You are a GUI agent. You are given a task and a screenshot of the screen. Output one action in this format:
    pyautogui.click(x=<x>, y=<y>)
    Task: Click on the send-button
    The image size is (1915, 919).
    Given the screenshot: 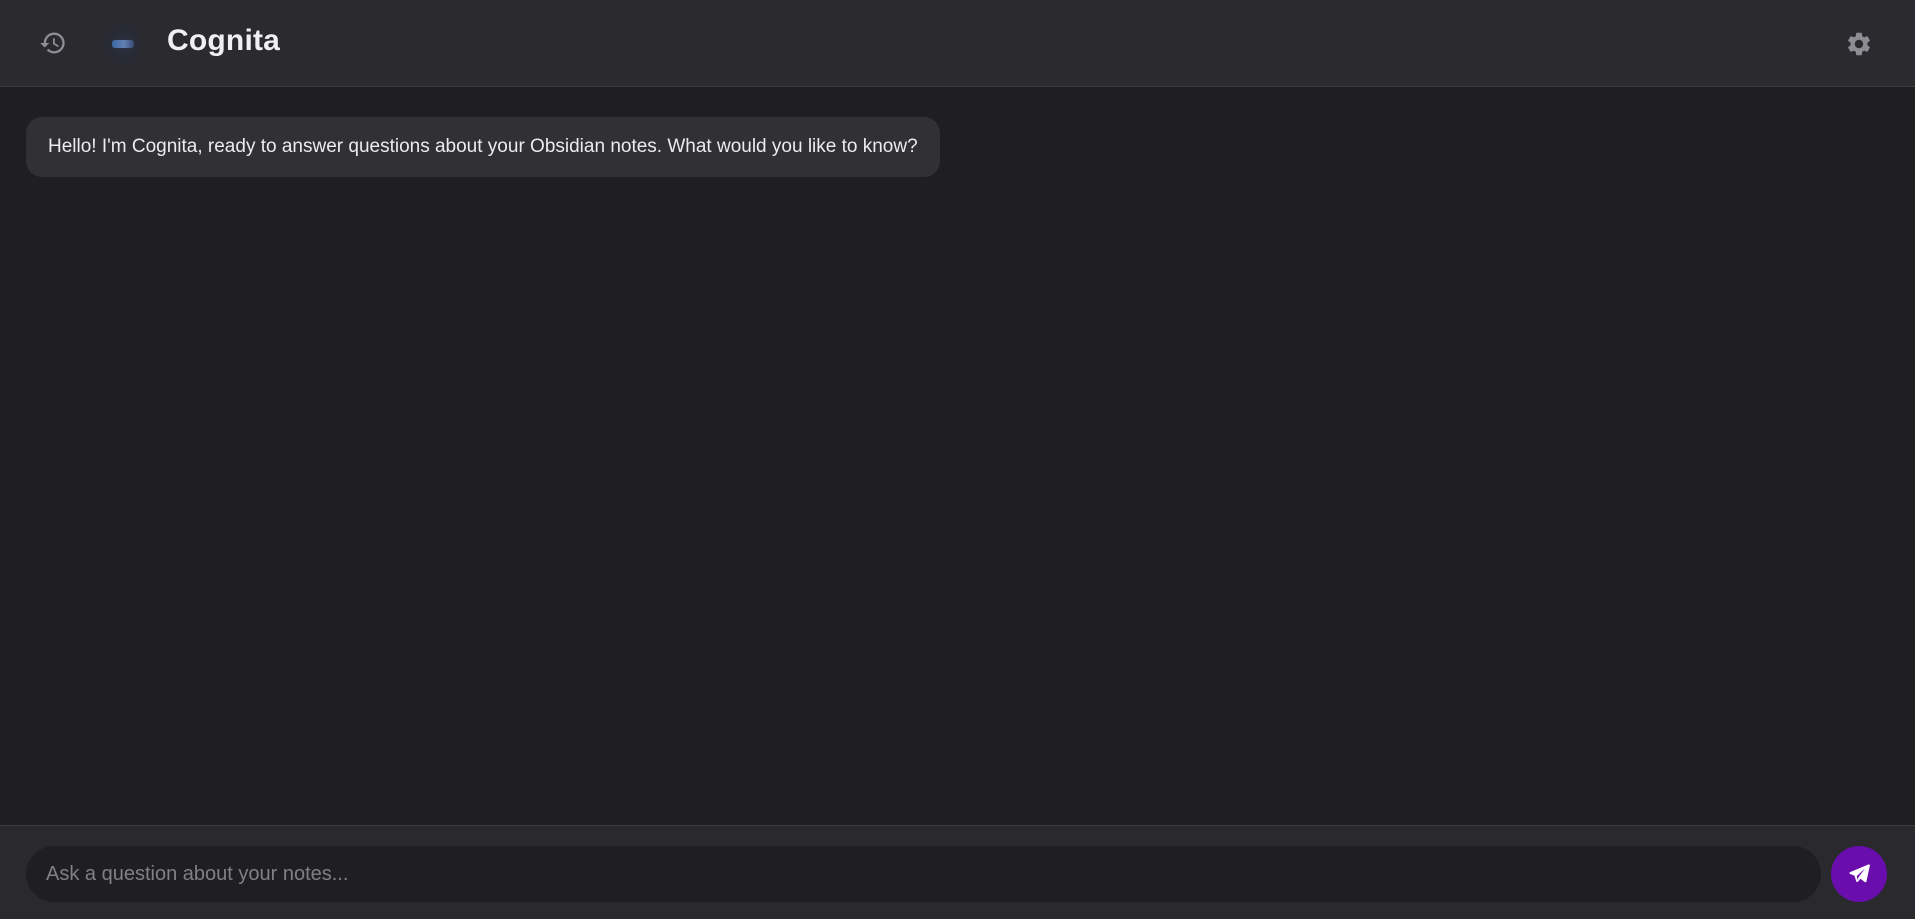 What is the action you would take?
    pyautogui.click(x=1859, y=874)
    